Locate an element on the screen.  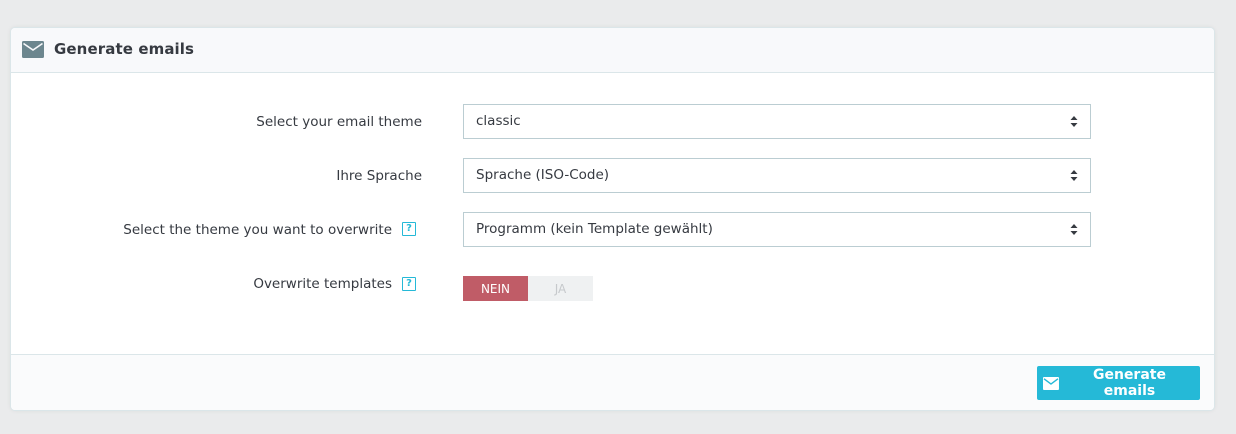
overwrite-templates-label: Overwrite templates is located at coordinates (322, 284).